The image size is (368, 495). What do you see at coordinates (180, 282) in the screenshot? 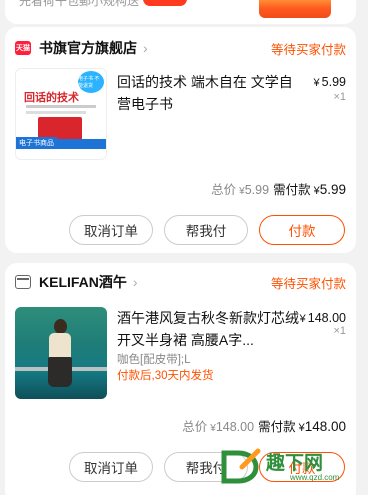
I see `shop-header: KELIFAN酒午 › 等待买家付款` at bounding box center [180, 282].